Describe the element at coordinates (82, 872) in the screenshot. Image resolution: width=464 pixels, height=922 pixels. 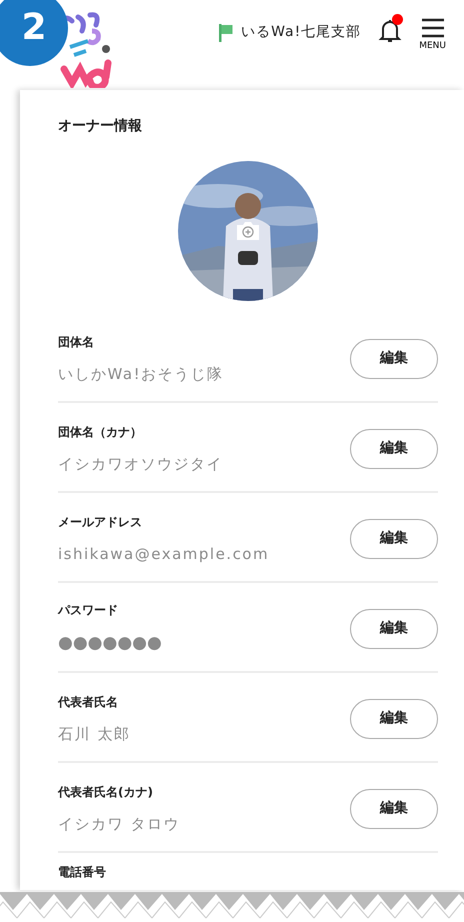
I see `field-label: 電話番号` at that location.